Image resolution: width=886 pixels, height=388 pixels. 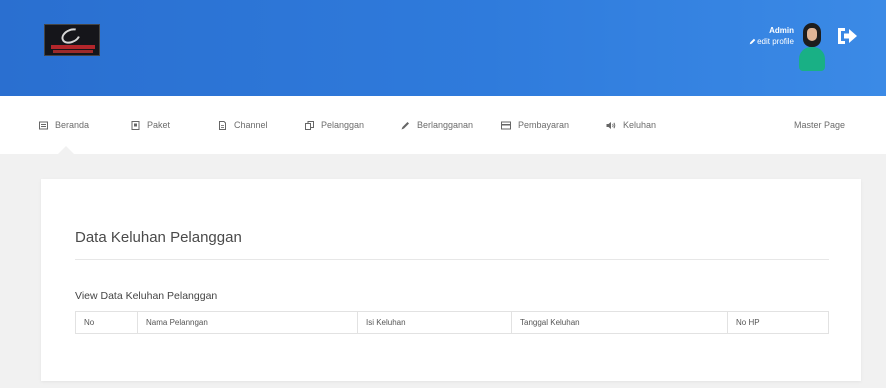 What do you see at coordinates (73, 51) in the screenshot?
I see `logo-text-mark` at bounding box center [73, 51].